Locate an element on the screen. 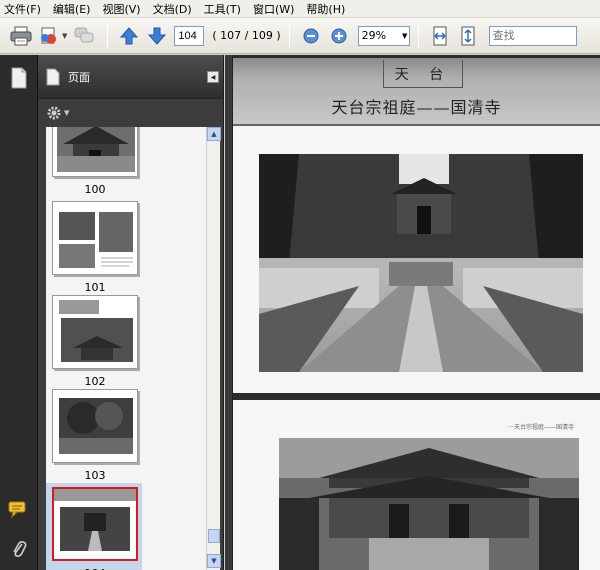  scroll-thumb is located at coordinates (214, 536).